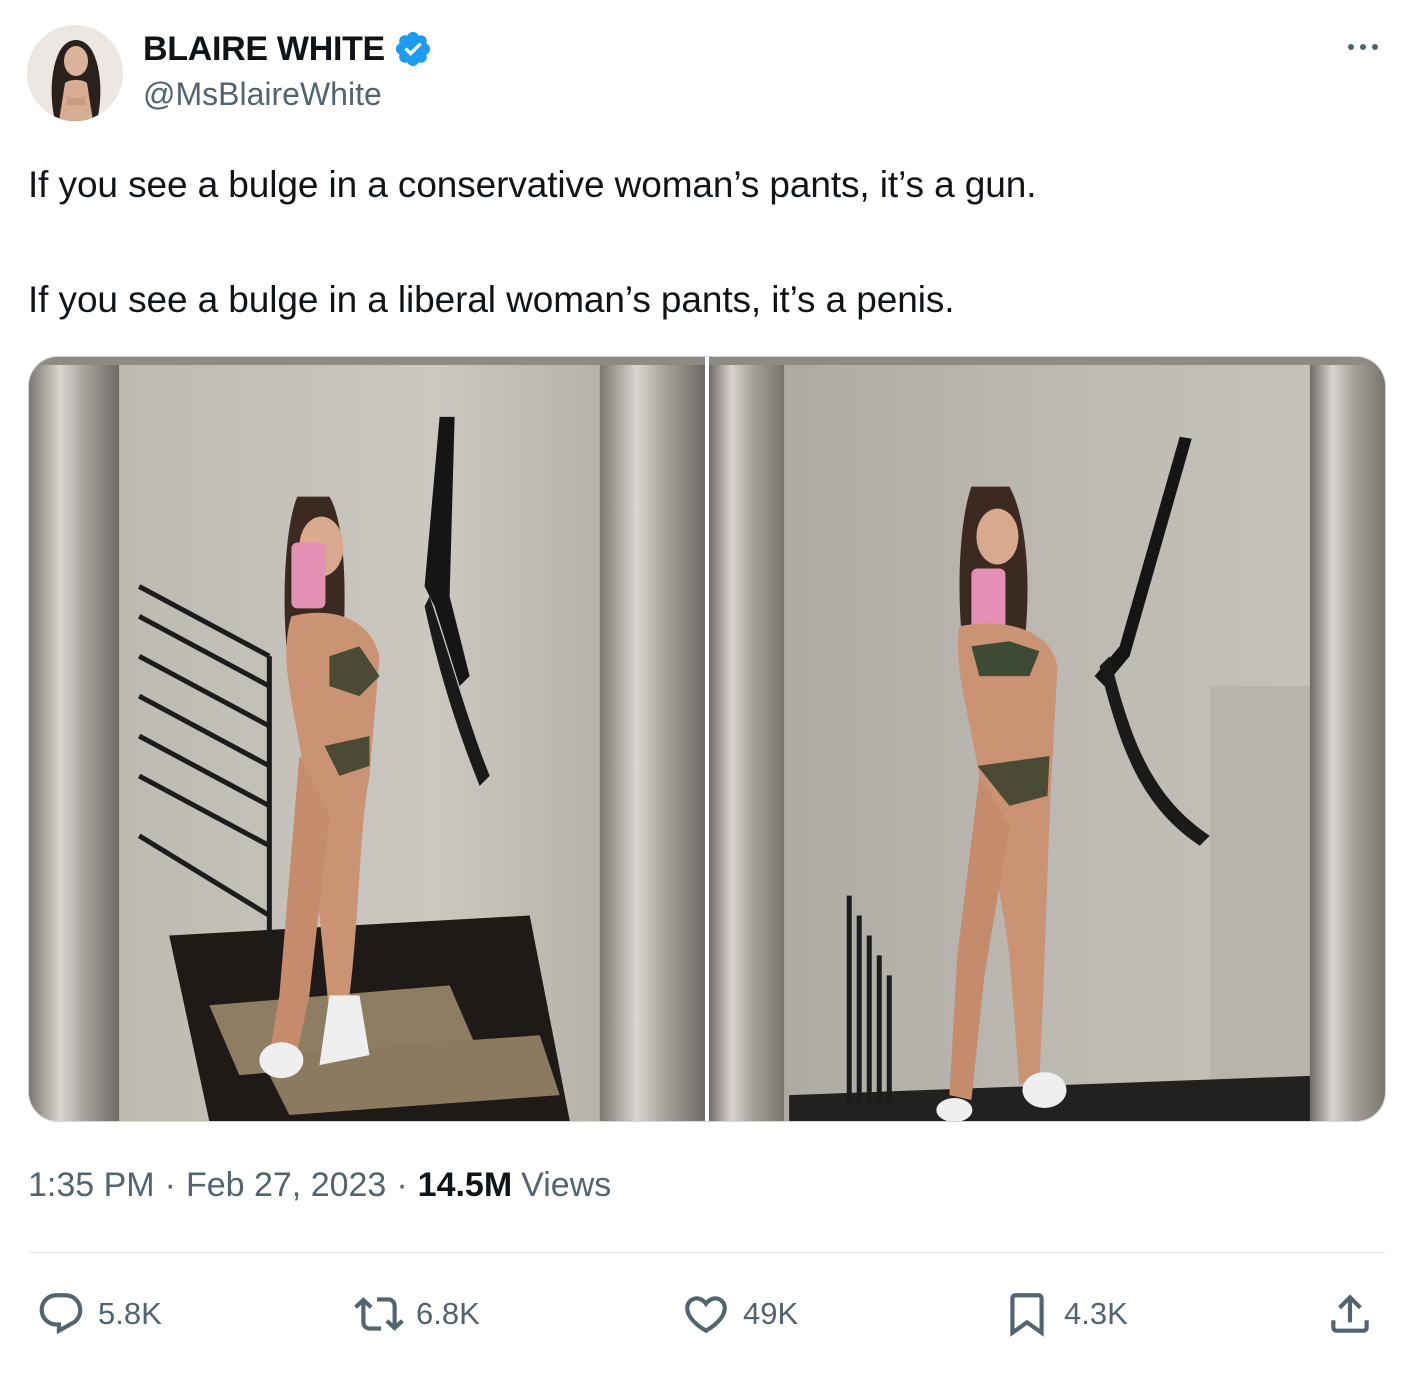 This screenshot has width=1409, height=1381. What do you see at coordinates (739, 1314) in the screenshot?
I see `like-button: 49K` at bounding box center [739, 1314].